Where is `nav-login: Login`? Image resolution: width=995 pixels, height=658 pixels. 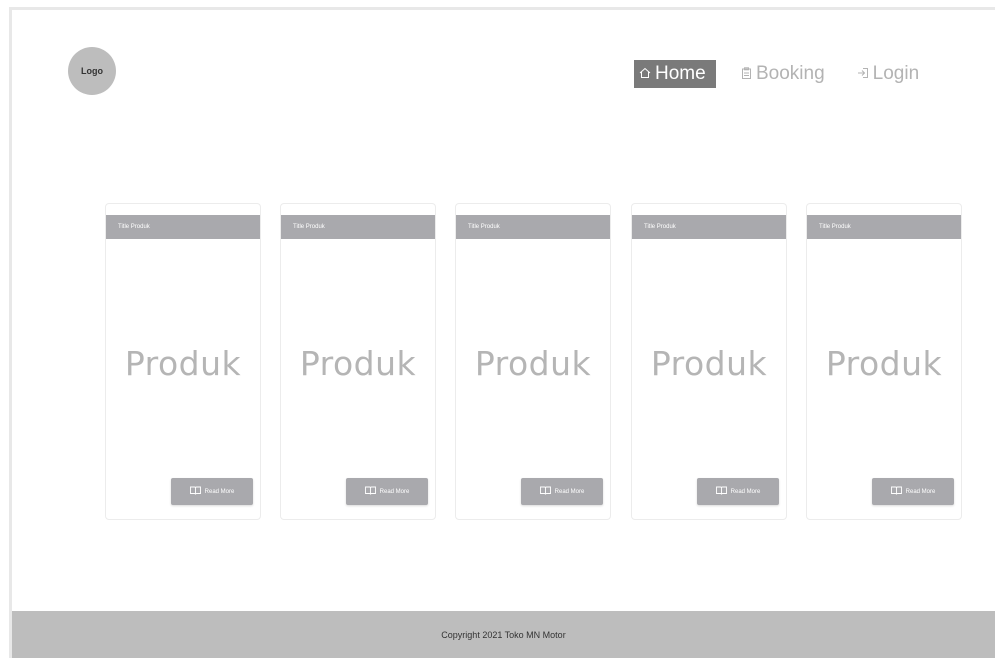 nav-login: Login is located at coordinates (888, 74).